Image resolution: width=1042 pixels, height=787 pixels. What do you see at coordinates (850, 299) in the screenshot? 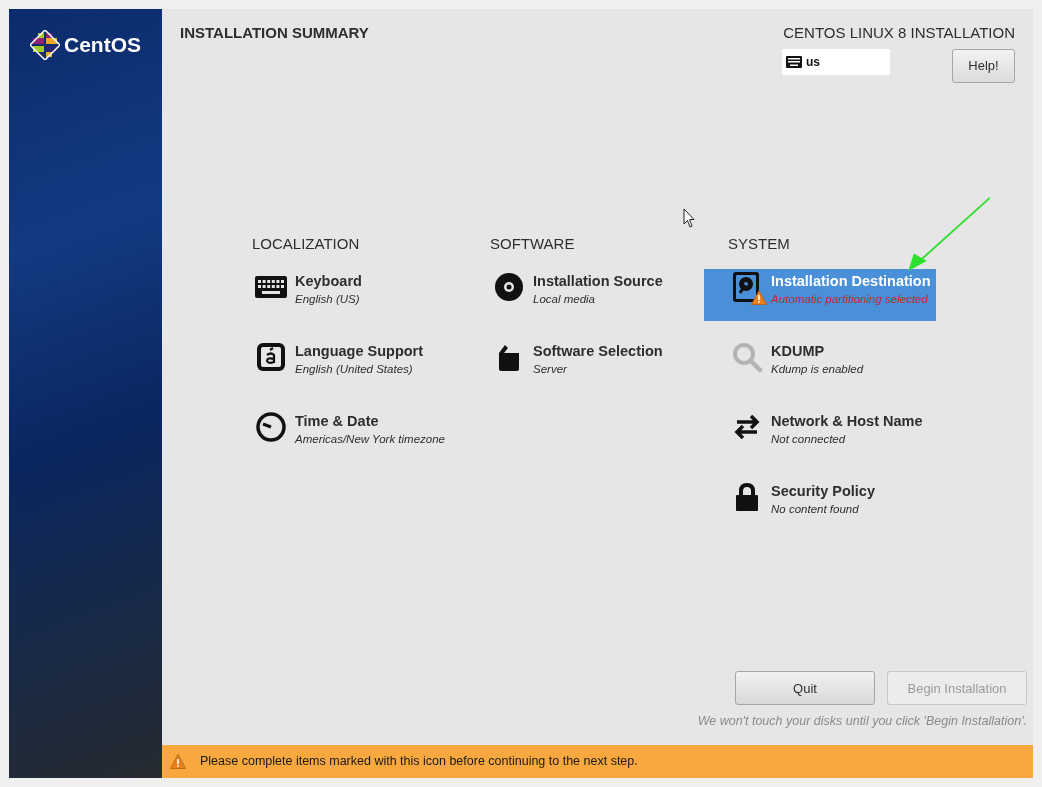
I see `spoke-status: Automatic partitioning selected` at bounding box center [850, 299].